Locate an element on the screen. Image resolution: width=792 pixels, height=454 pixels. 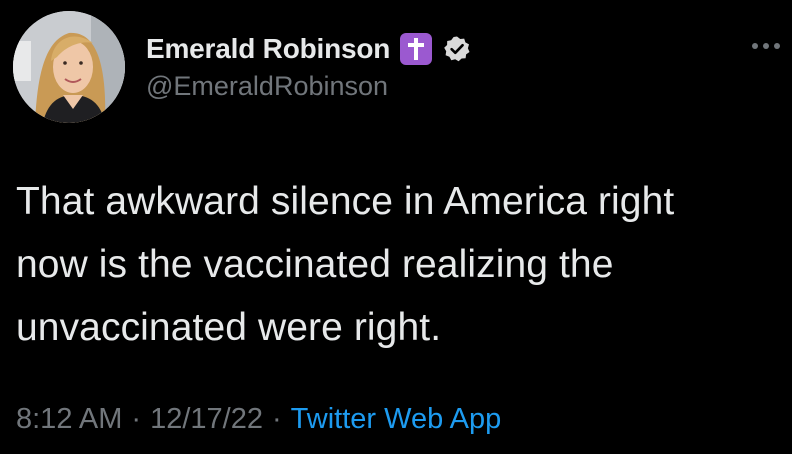
avatar is located at coordinates (69, 67).